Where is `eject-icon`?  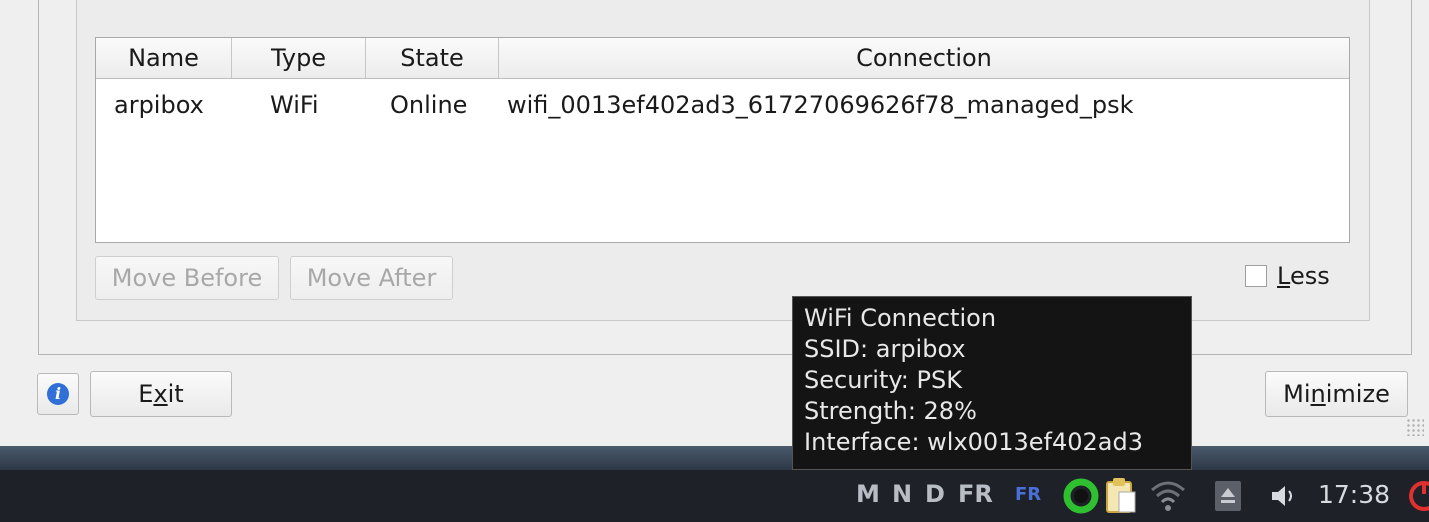 eject-icon is located at coordinates (1228, 496).